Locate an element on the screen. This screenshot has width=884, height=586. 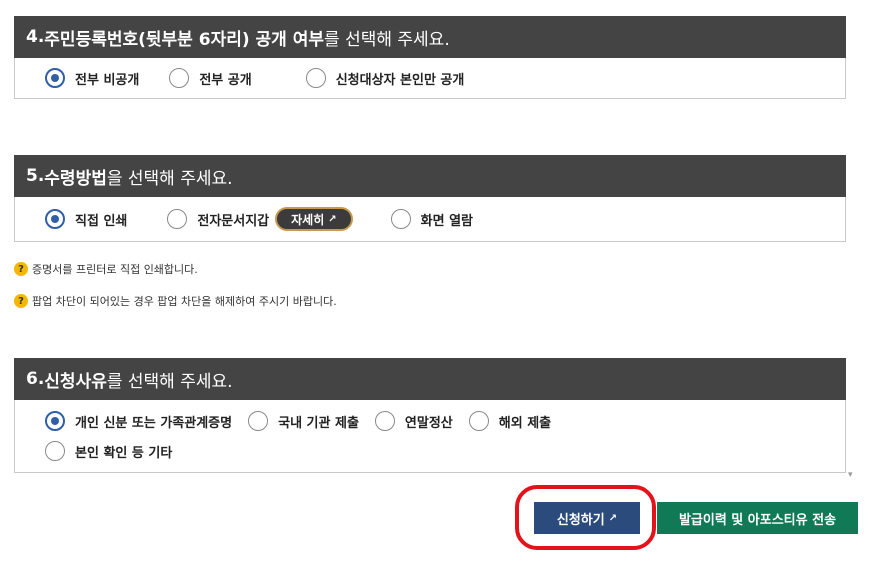
history-apostille-button: 발급이력 및 아포스티유 전송 is located at coordinates (757, 518).